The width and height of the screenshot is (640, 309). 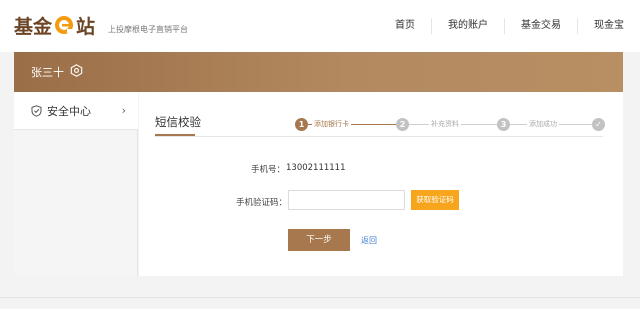 I want to click on verification-code-input, so click(x=346, y=200).